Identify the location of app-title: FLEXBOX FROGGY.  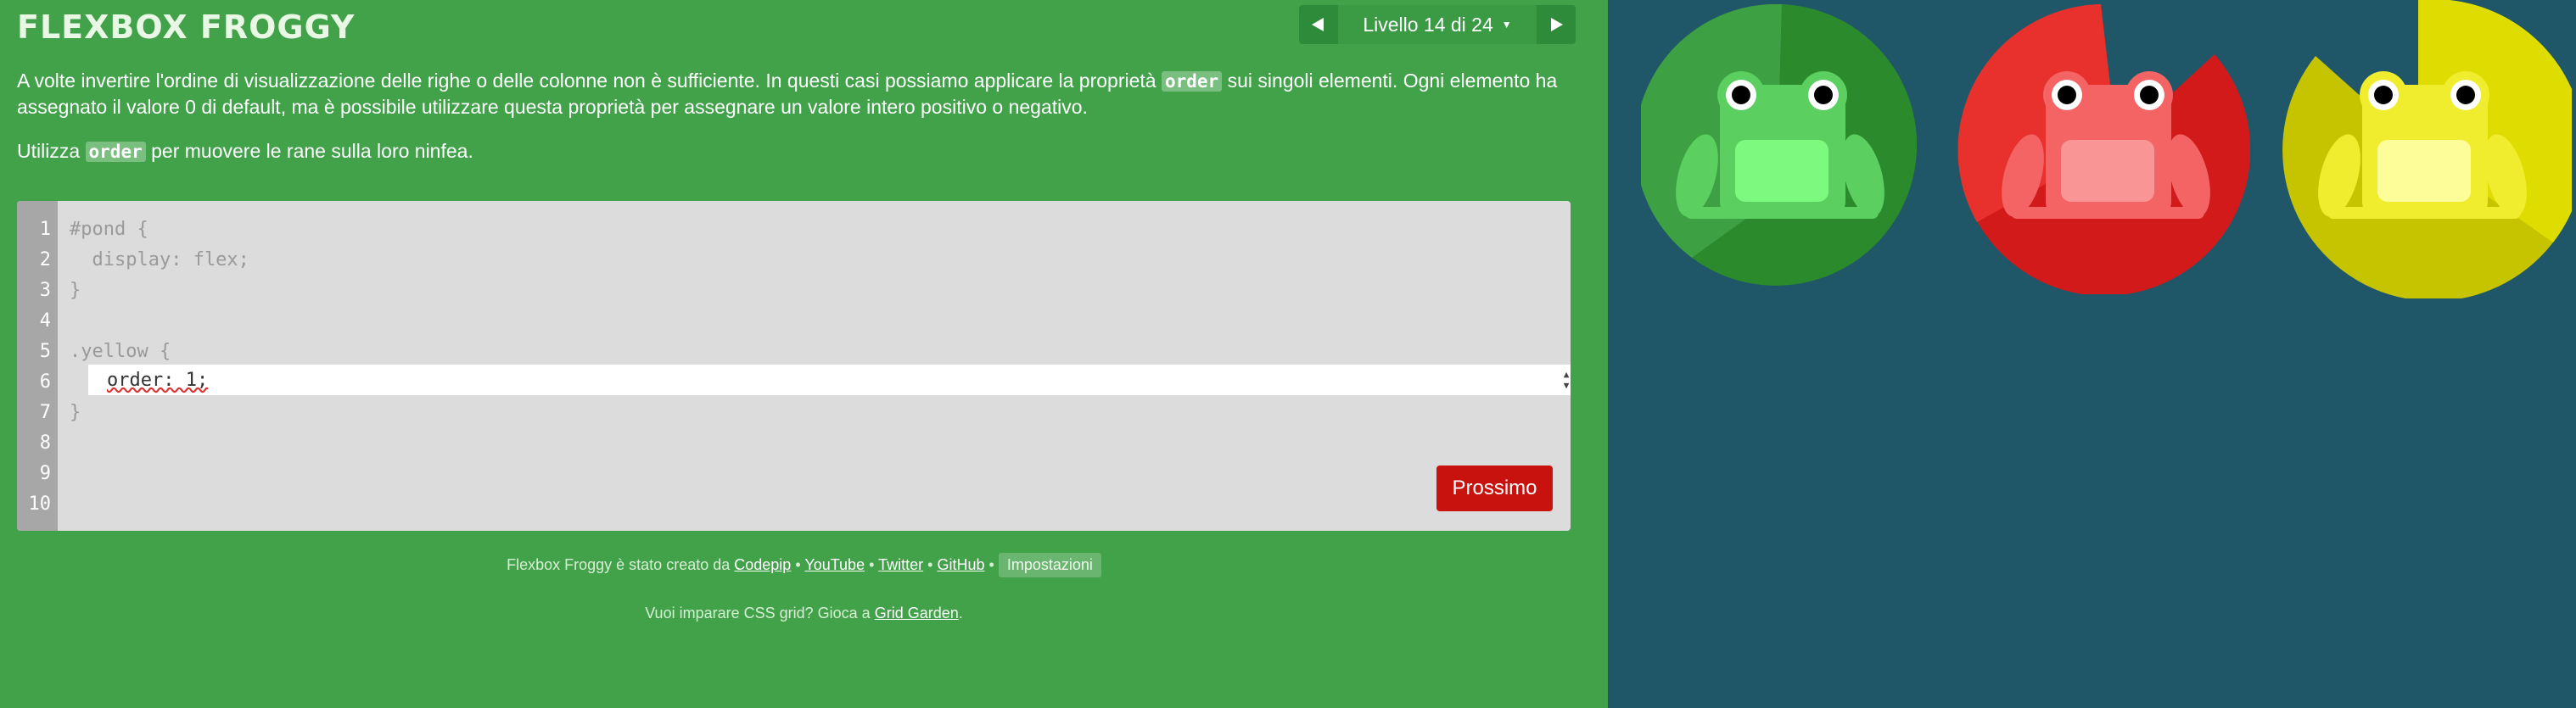
(187, 27).